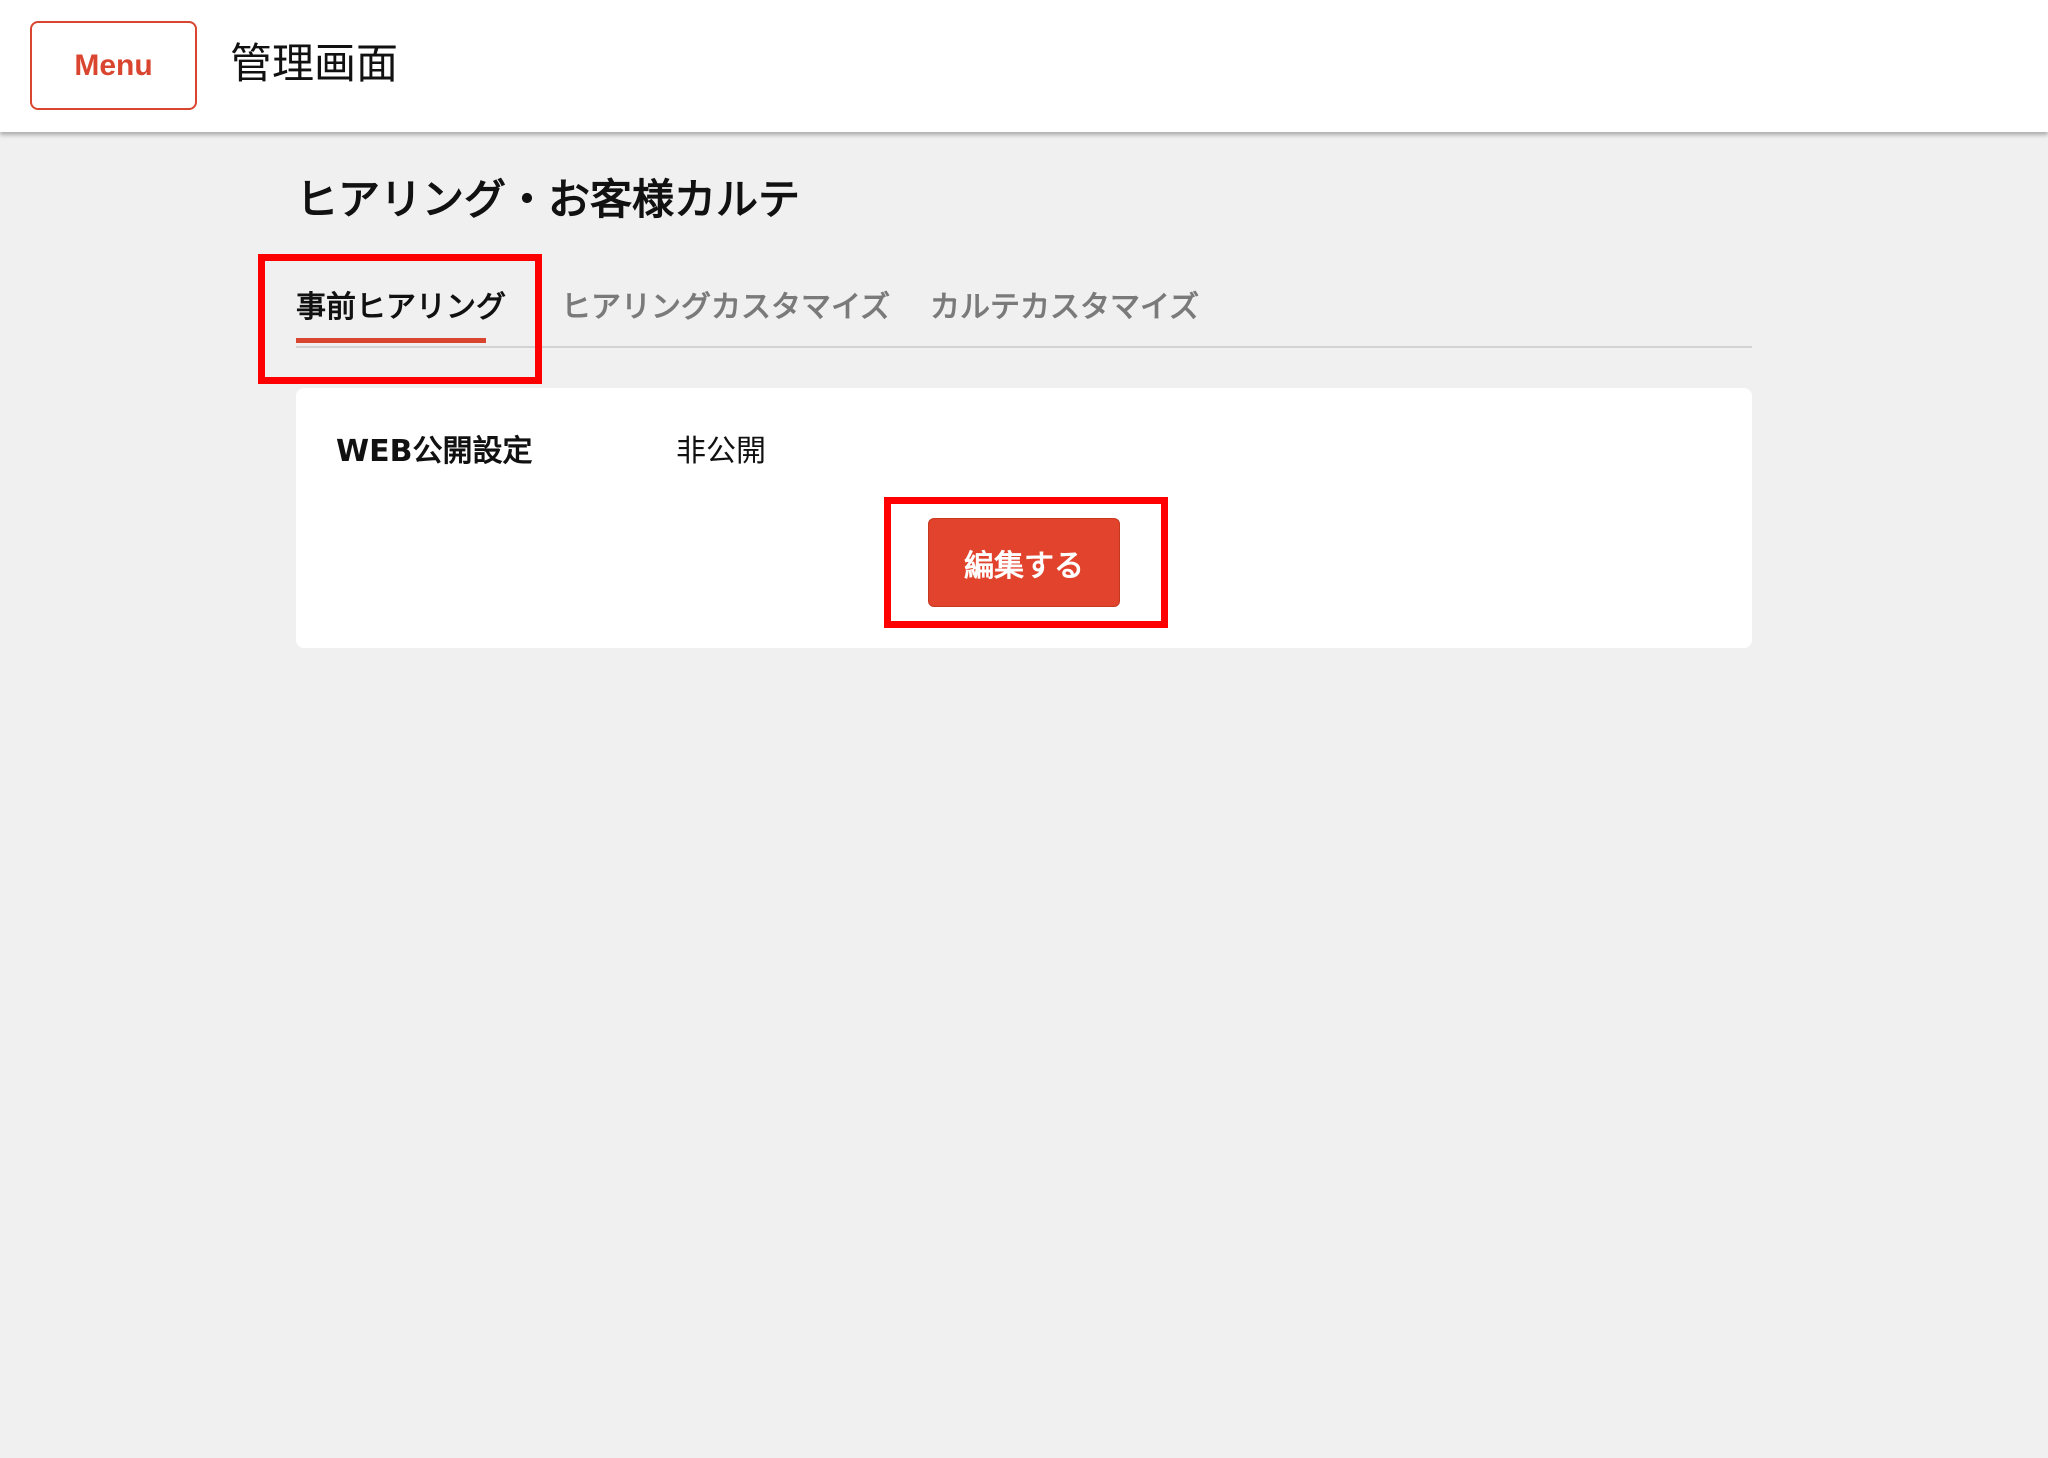  What do you see at coordinates (401, 308) in the screenshot?
I see `tab-pre-hearing: 事前ヒアリング` at bounding box center [401, 308].